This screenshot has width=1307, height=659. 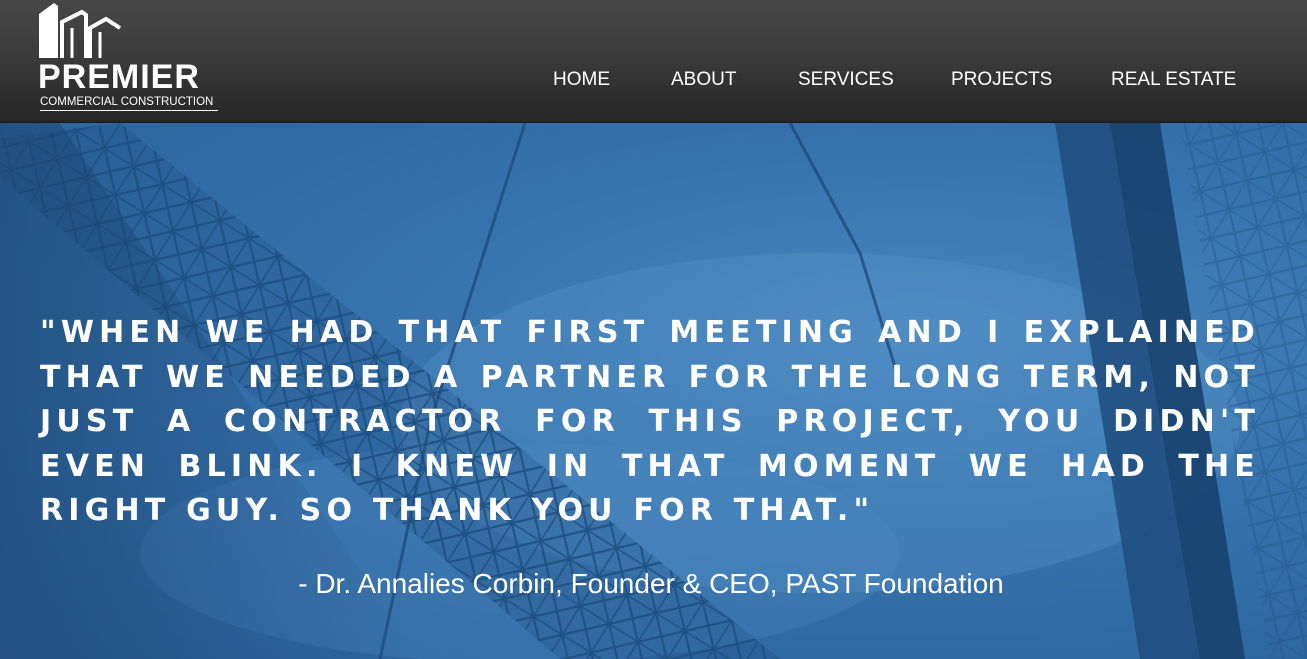 I want to click on nav-services: SERVICES, so click(x=846, y=80).